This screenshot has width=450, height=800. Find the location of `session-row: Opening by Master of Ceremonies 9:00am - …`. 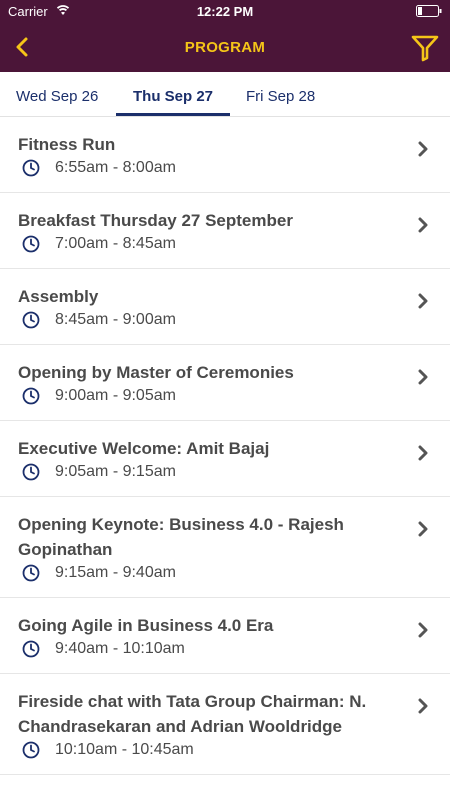

session-row: Opening by Master of Ceremonies 9:00am - … is located at coordinates (225, 383).